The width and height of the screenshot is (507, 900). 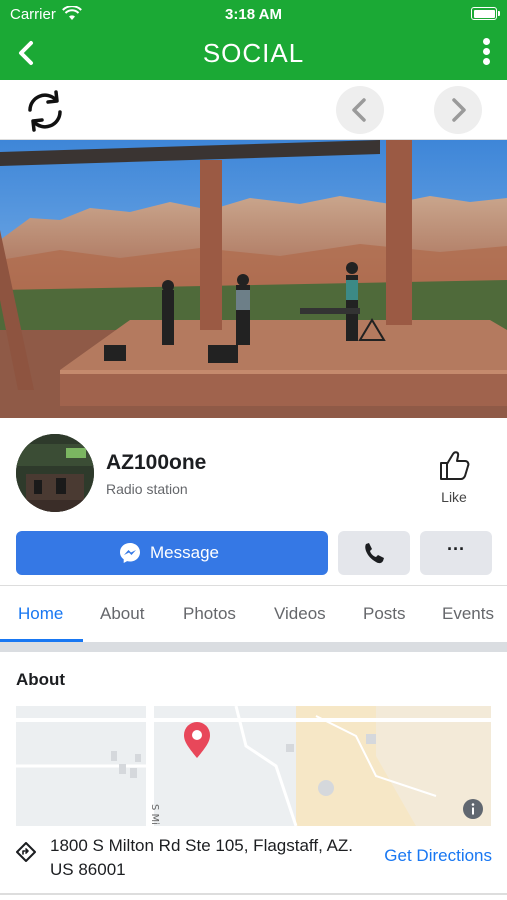 I want to click on map-image: S Mi, so click(x=253, y=766).